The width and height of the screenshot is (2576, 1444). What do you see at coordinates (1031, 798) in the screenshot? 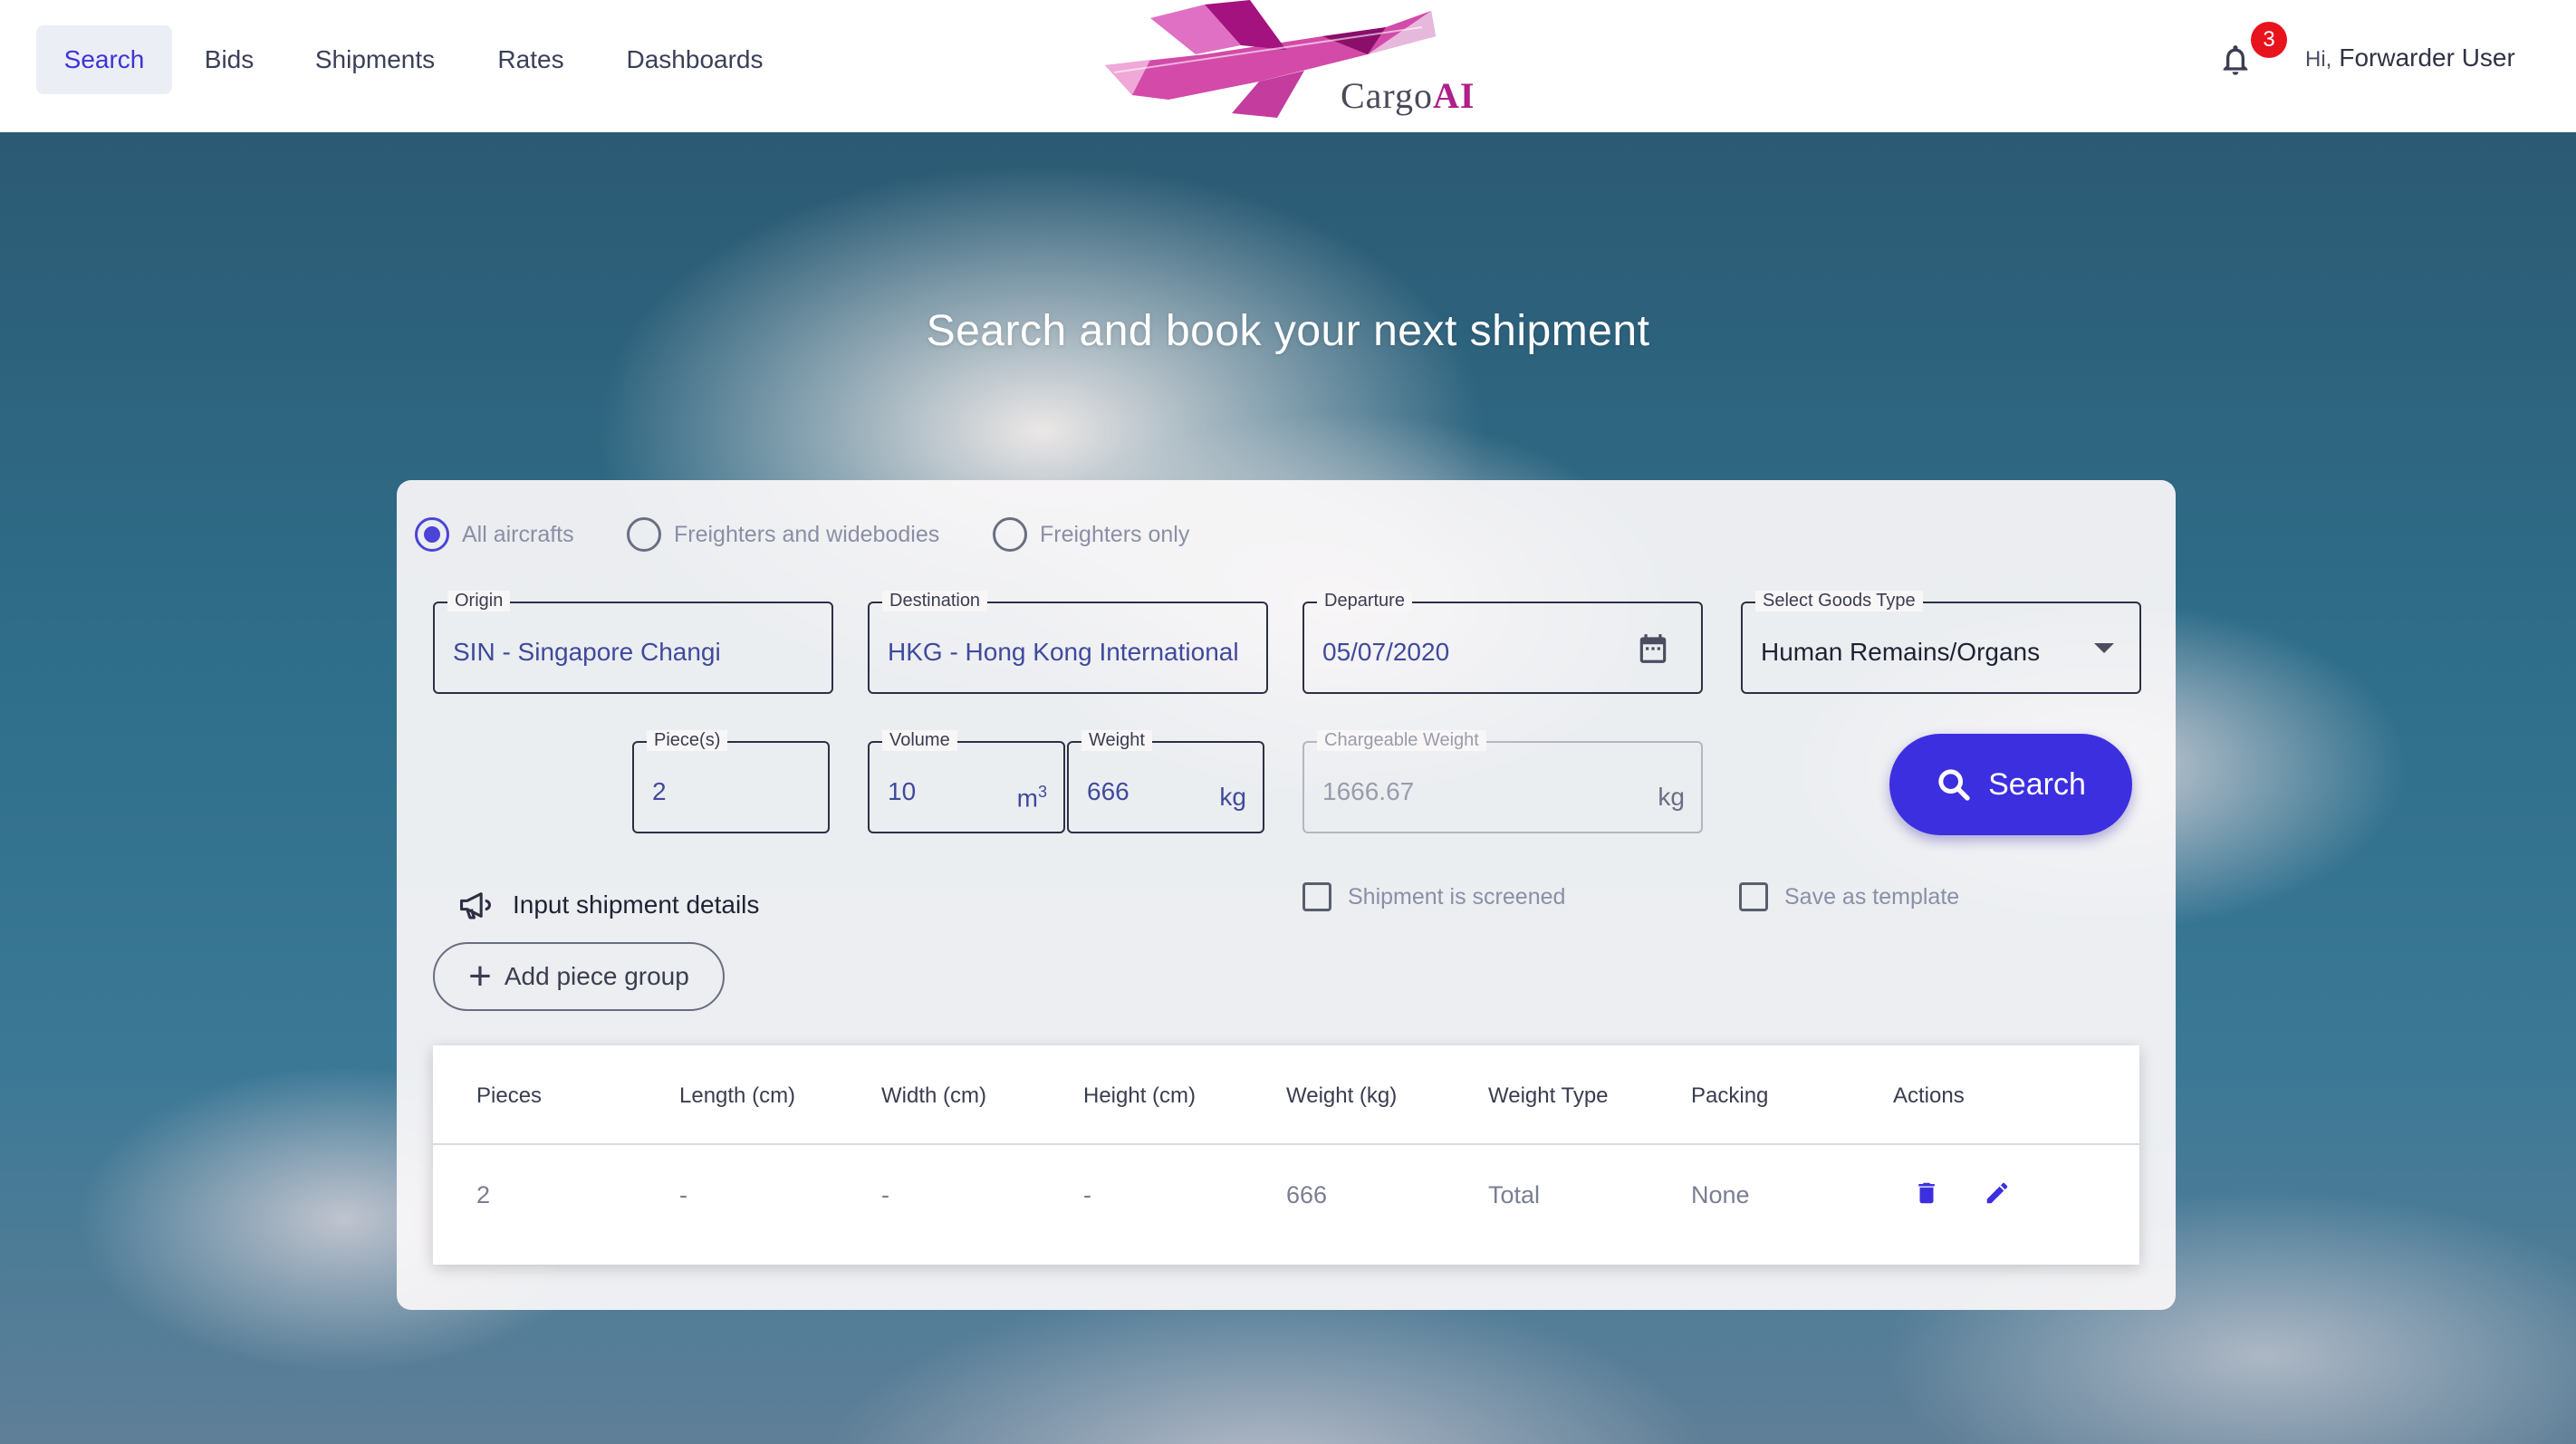
I see `volume-unit: m3` at bounding box center [1031, 798].